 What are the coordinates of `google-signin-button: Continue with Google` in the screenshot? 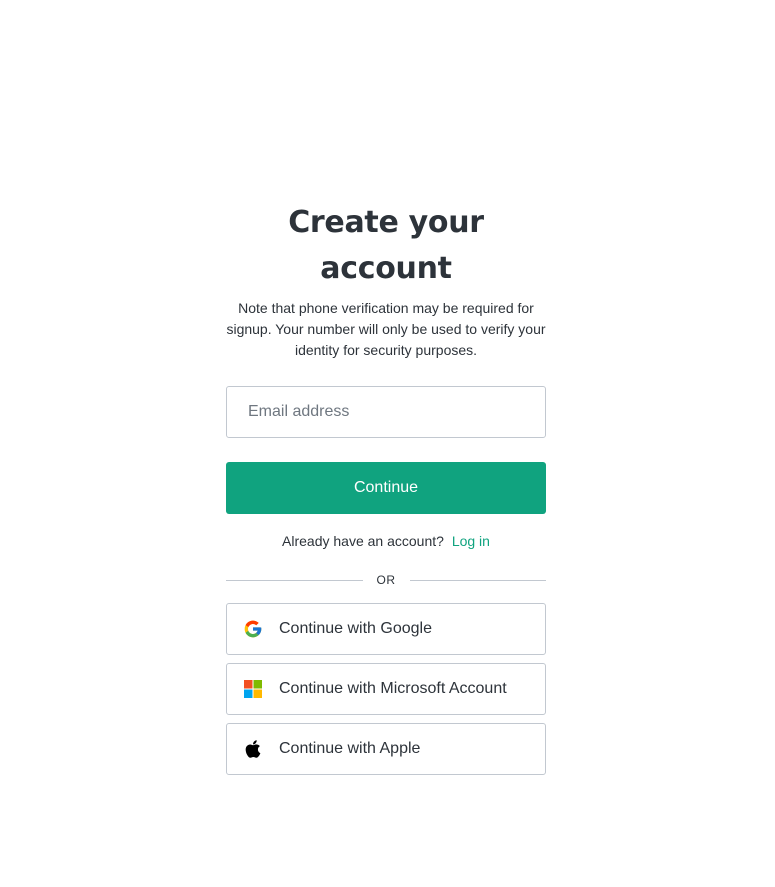 It's located at (386, 629).